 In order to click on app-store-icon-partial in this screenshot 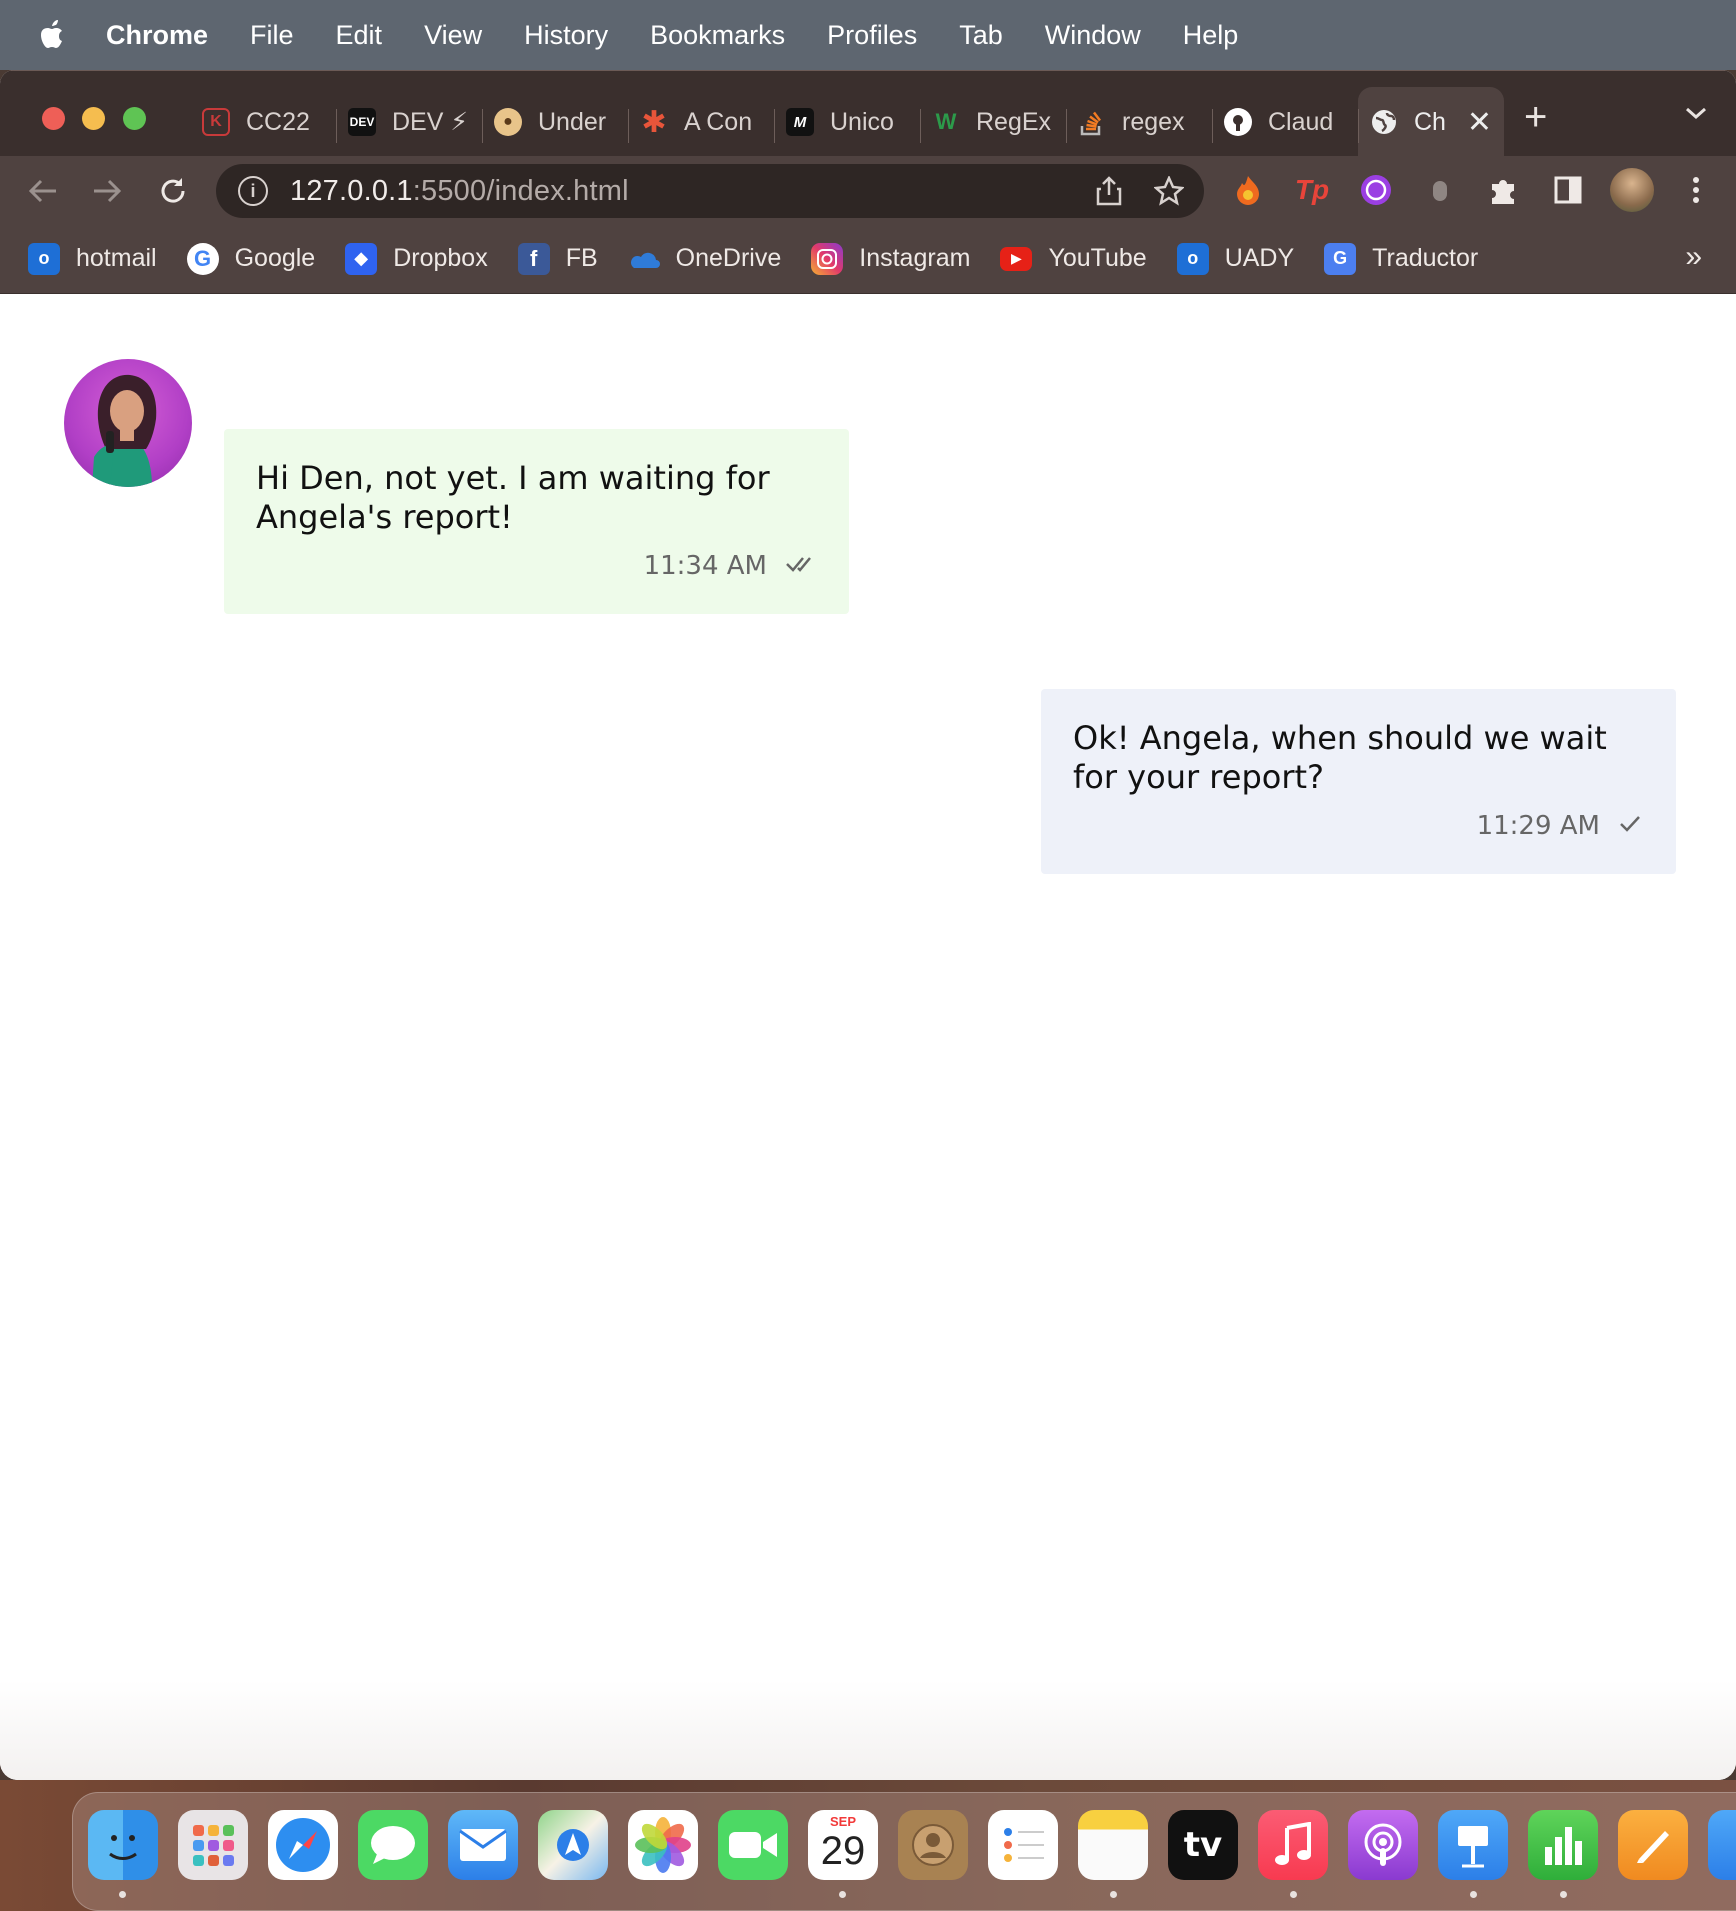, I will do `click(1722, 1845)`.